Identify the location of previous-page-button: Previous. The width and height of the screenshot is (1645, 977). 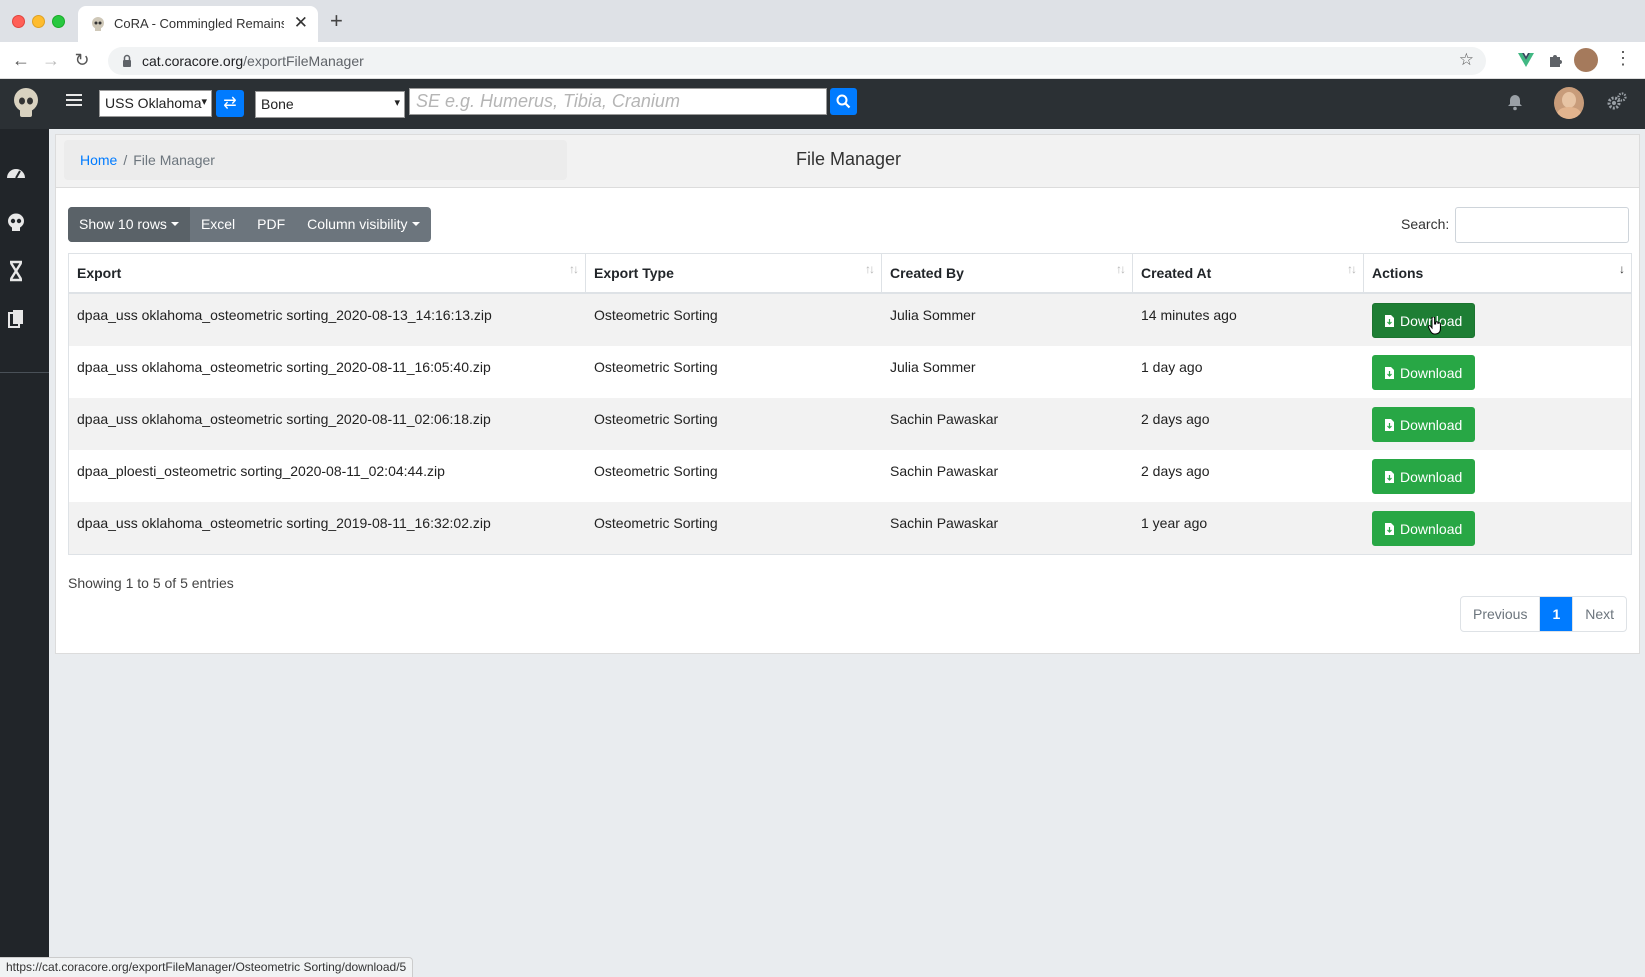
(1501, 614).